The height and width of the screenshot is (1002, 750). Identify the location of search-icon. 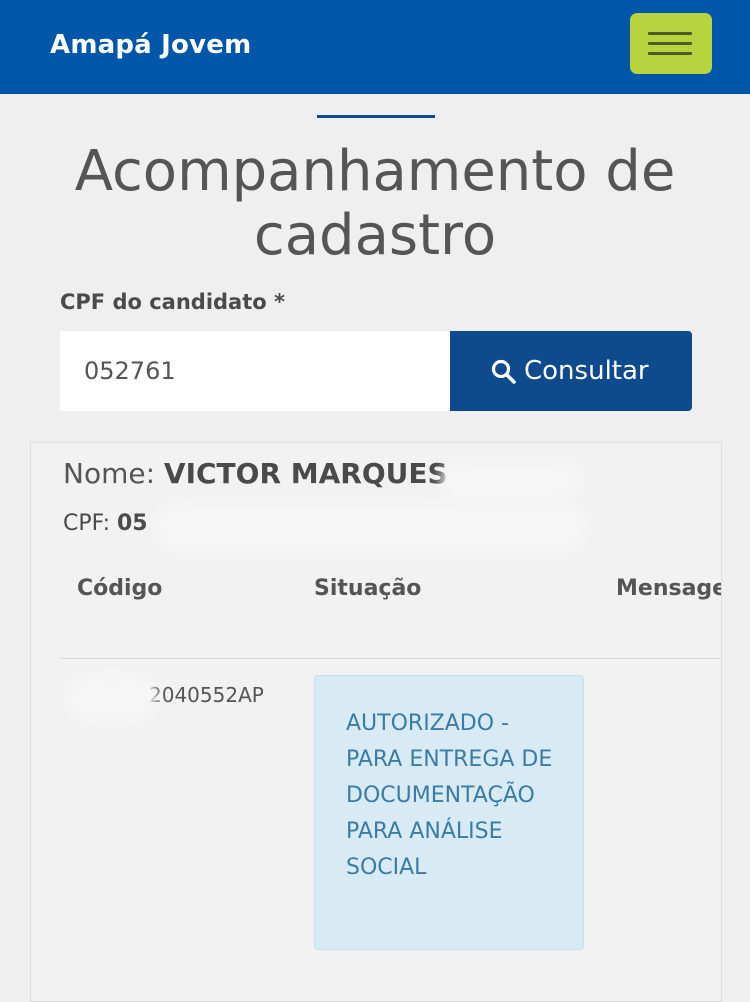
(503, 371).